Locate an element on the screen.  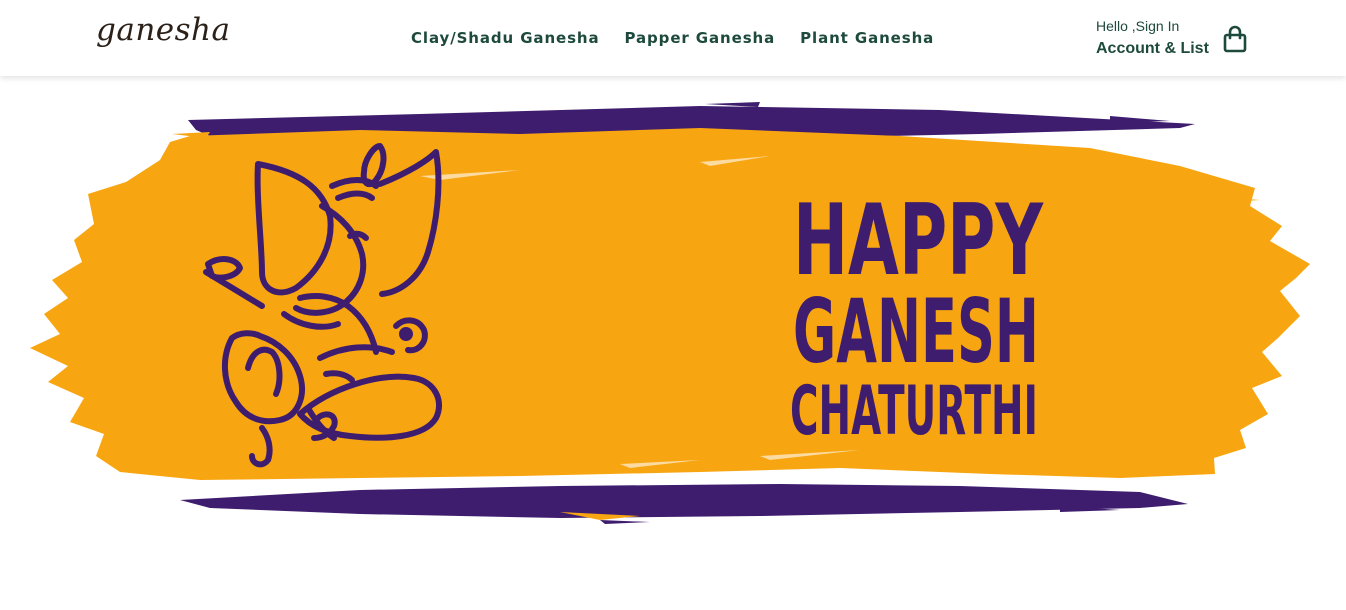
title-line-ganesh: GANESH is located at coordinates (916, 331).